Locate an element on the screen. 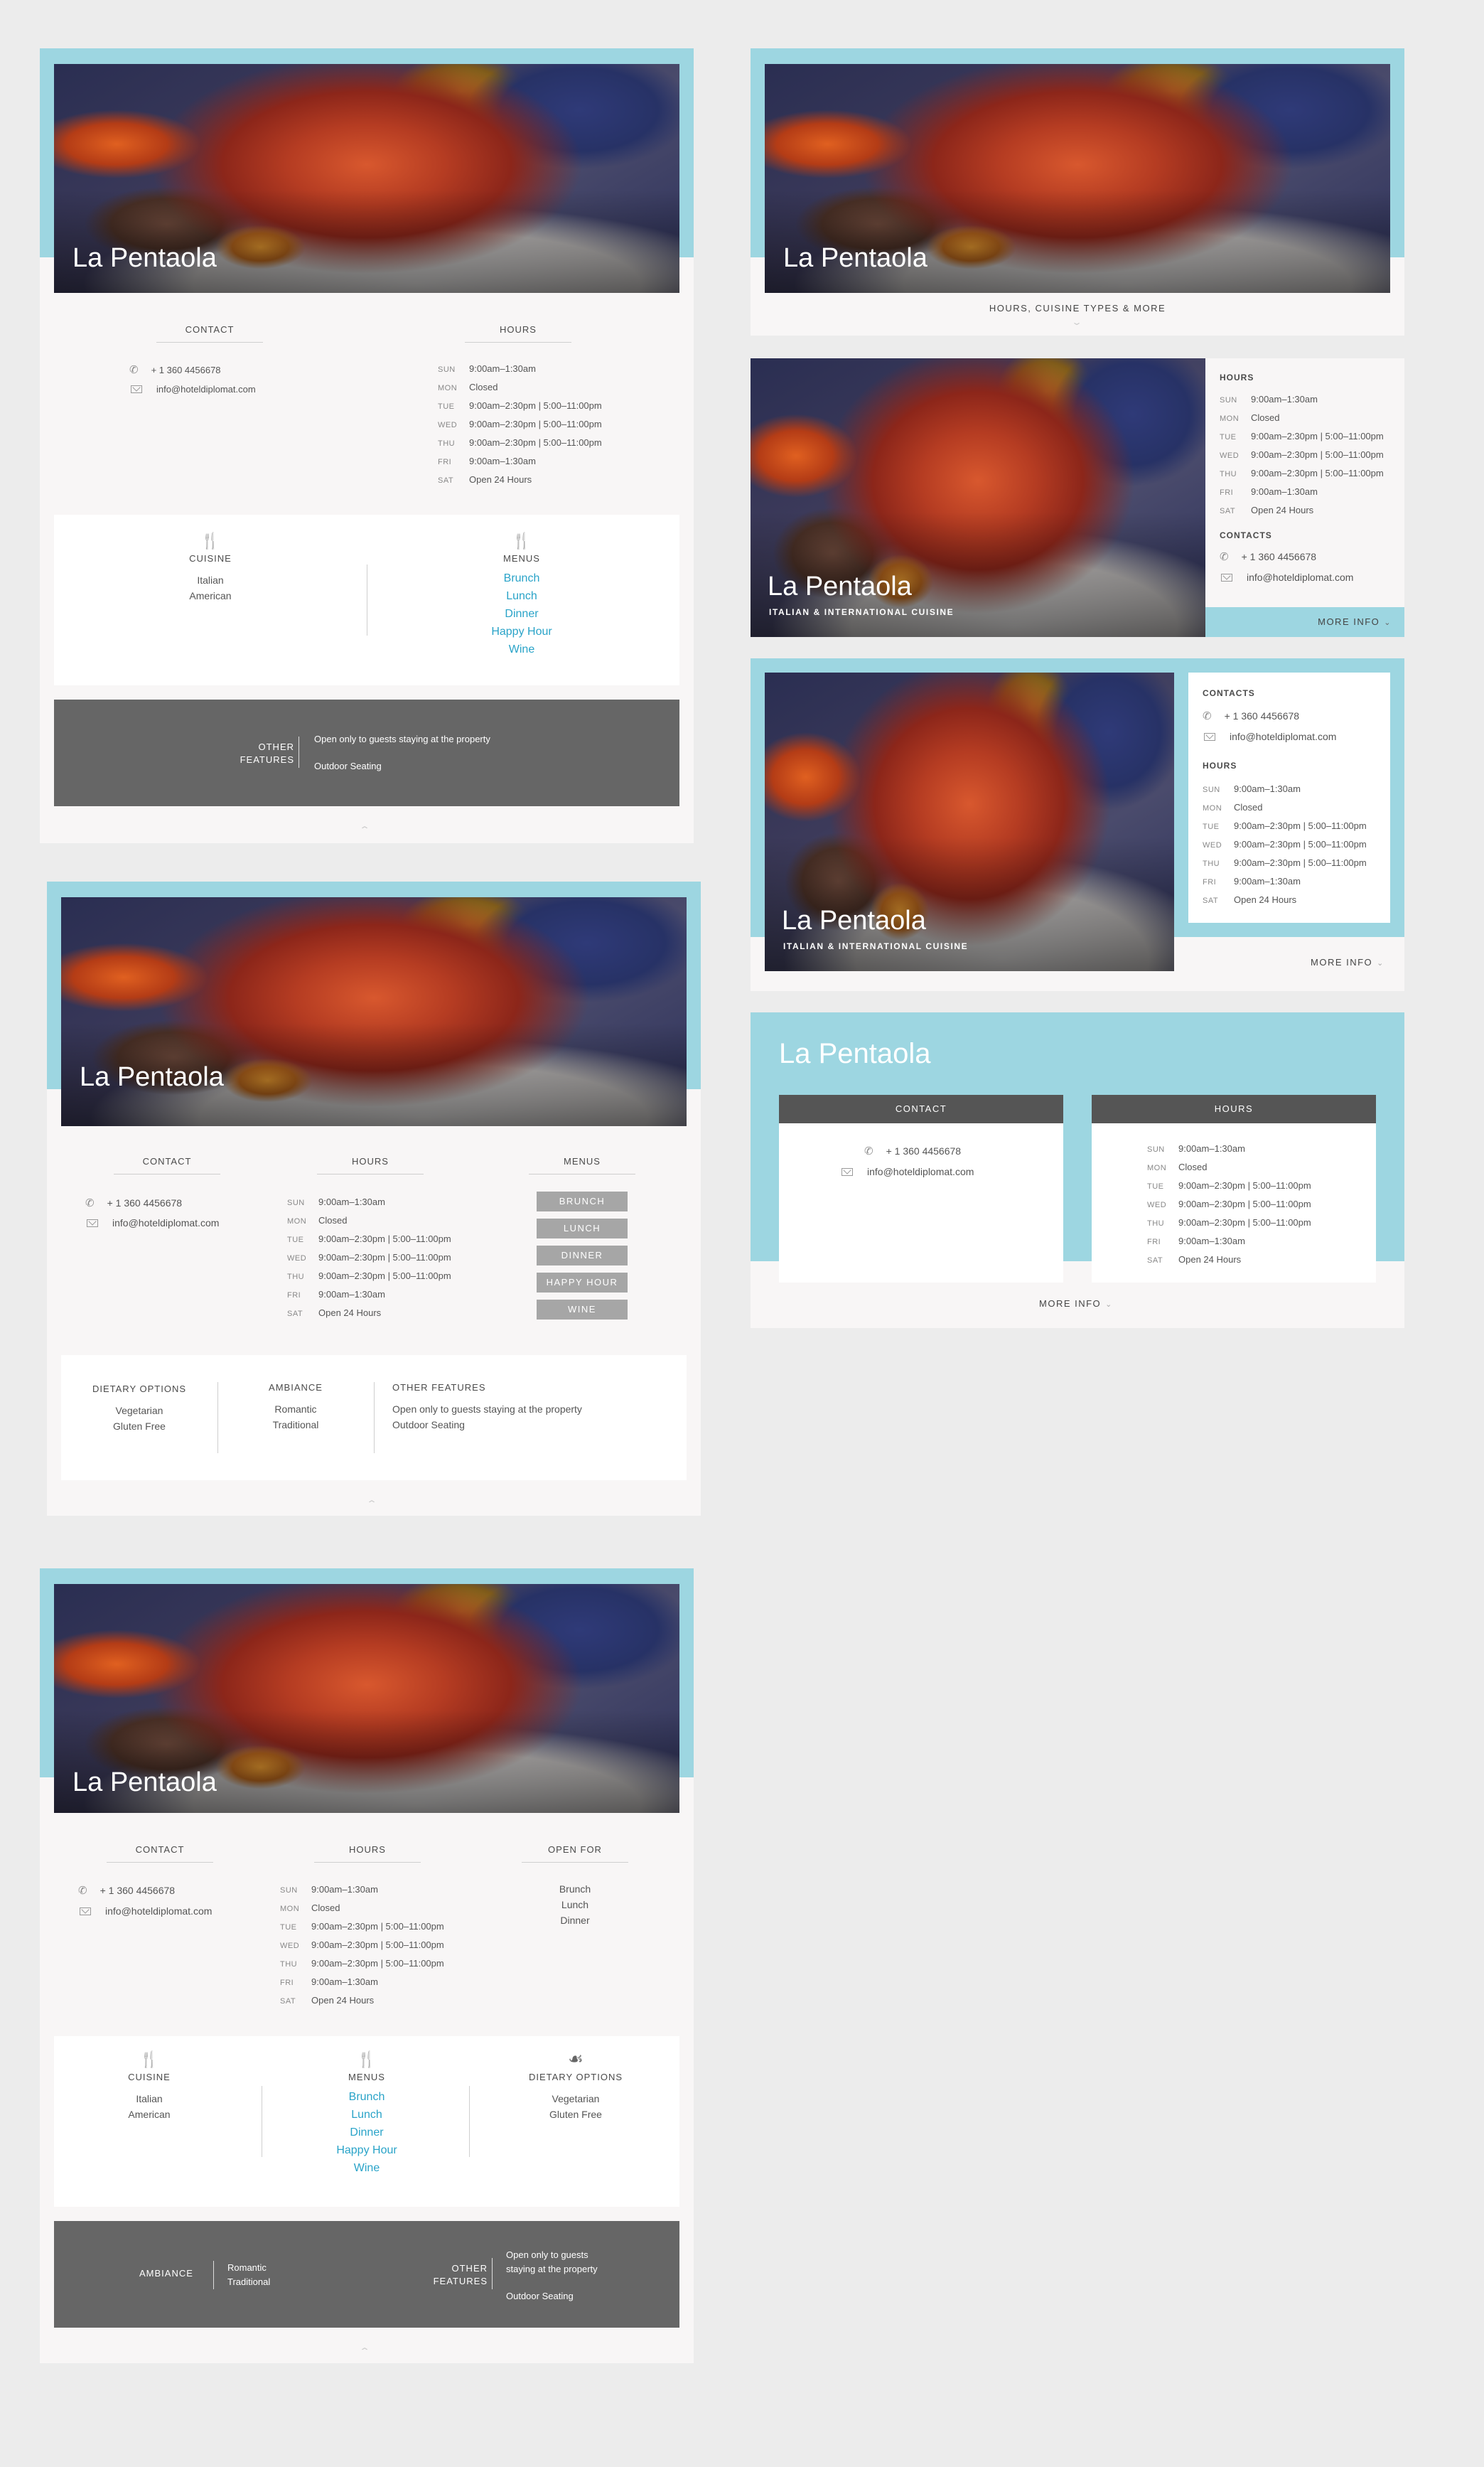 The height and width of the screenshot is (2467, 1484). more-info-bar: MORE INFO ⌄ is located at coordinates (1304, 622).